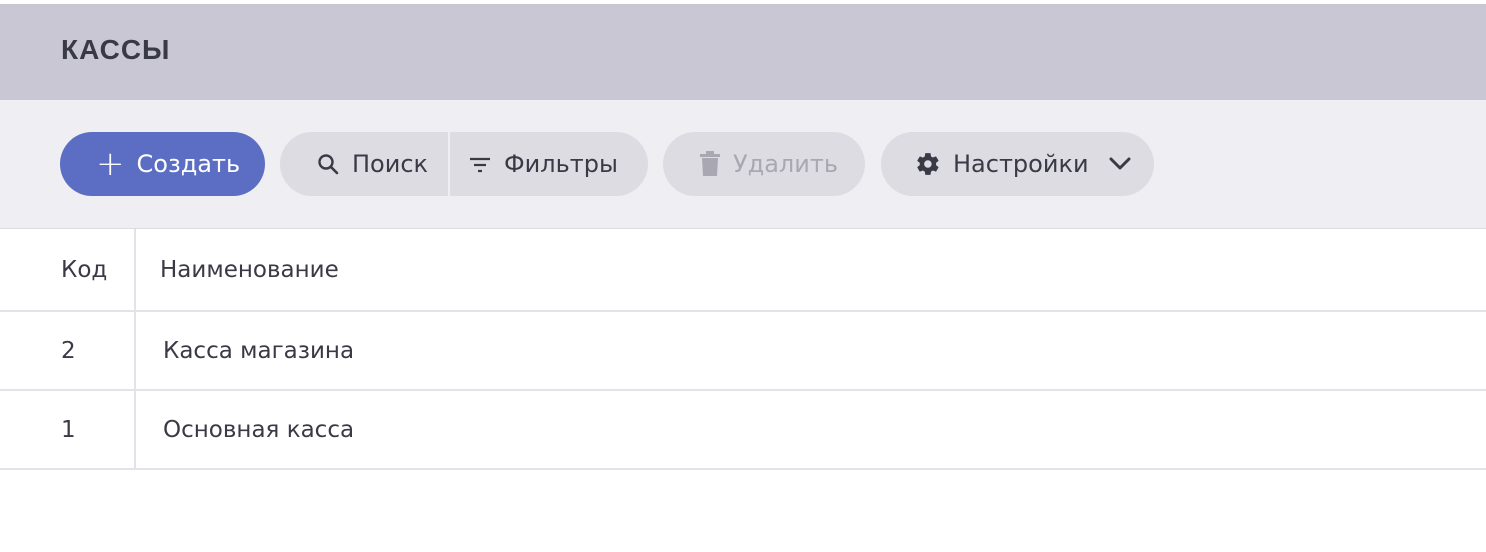  Describe the element at coordinates (259, 350) in the screenshot. I see `cell-name: Касса магазина` at that location.